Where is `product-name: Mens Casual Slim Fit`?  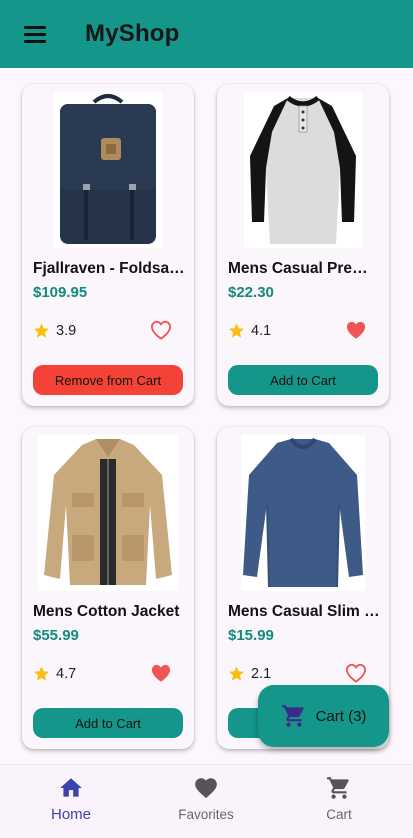 product-name: Mens Casual Slim Fit is located at coordinates (304, 611).